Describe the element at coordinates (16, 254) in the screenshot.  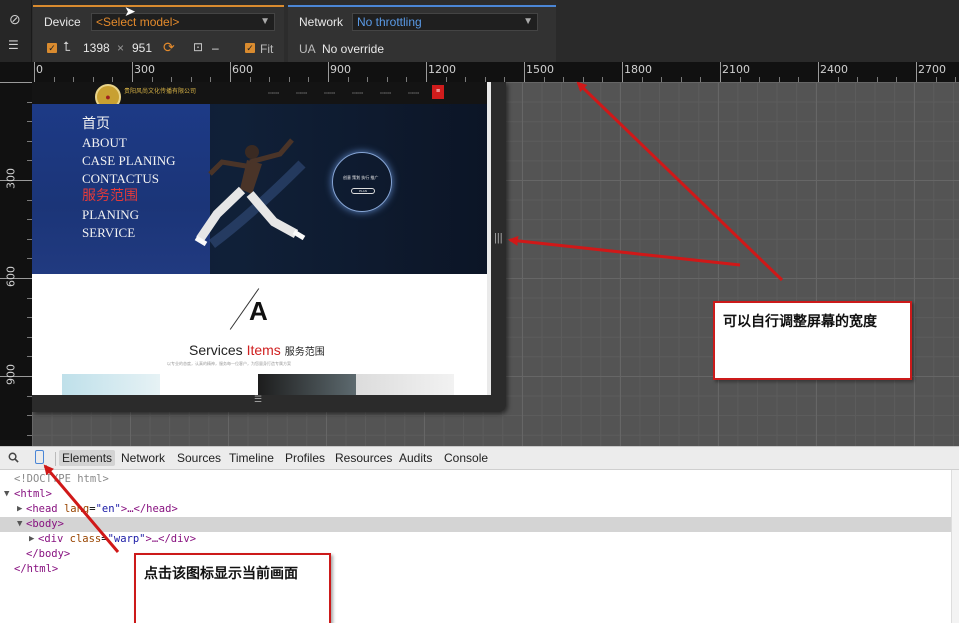
I see `vertical-ruler: 300 600 900` at that location.